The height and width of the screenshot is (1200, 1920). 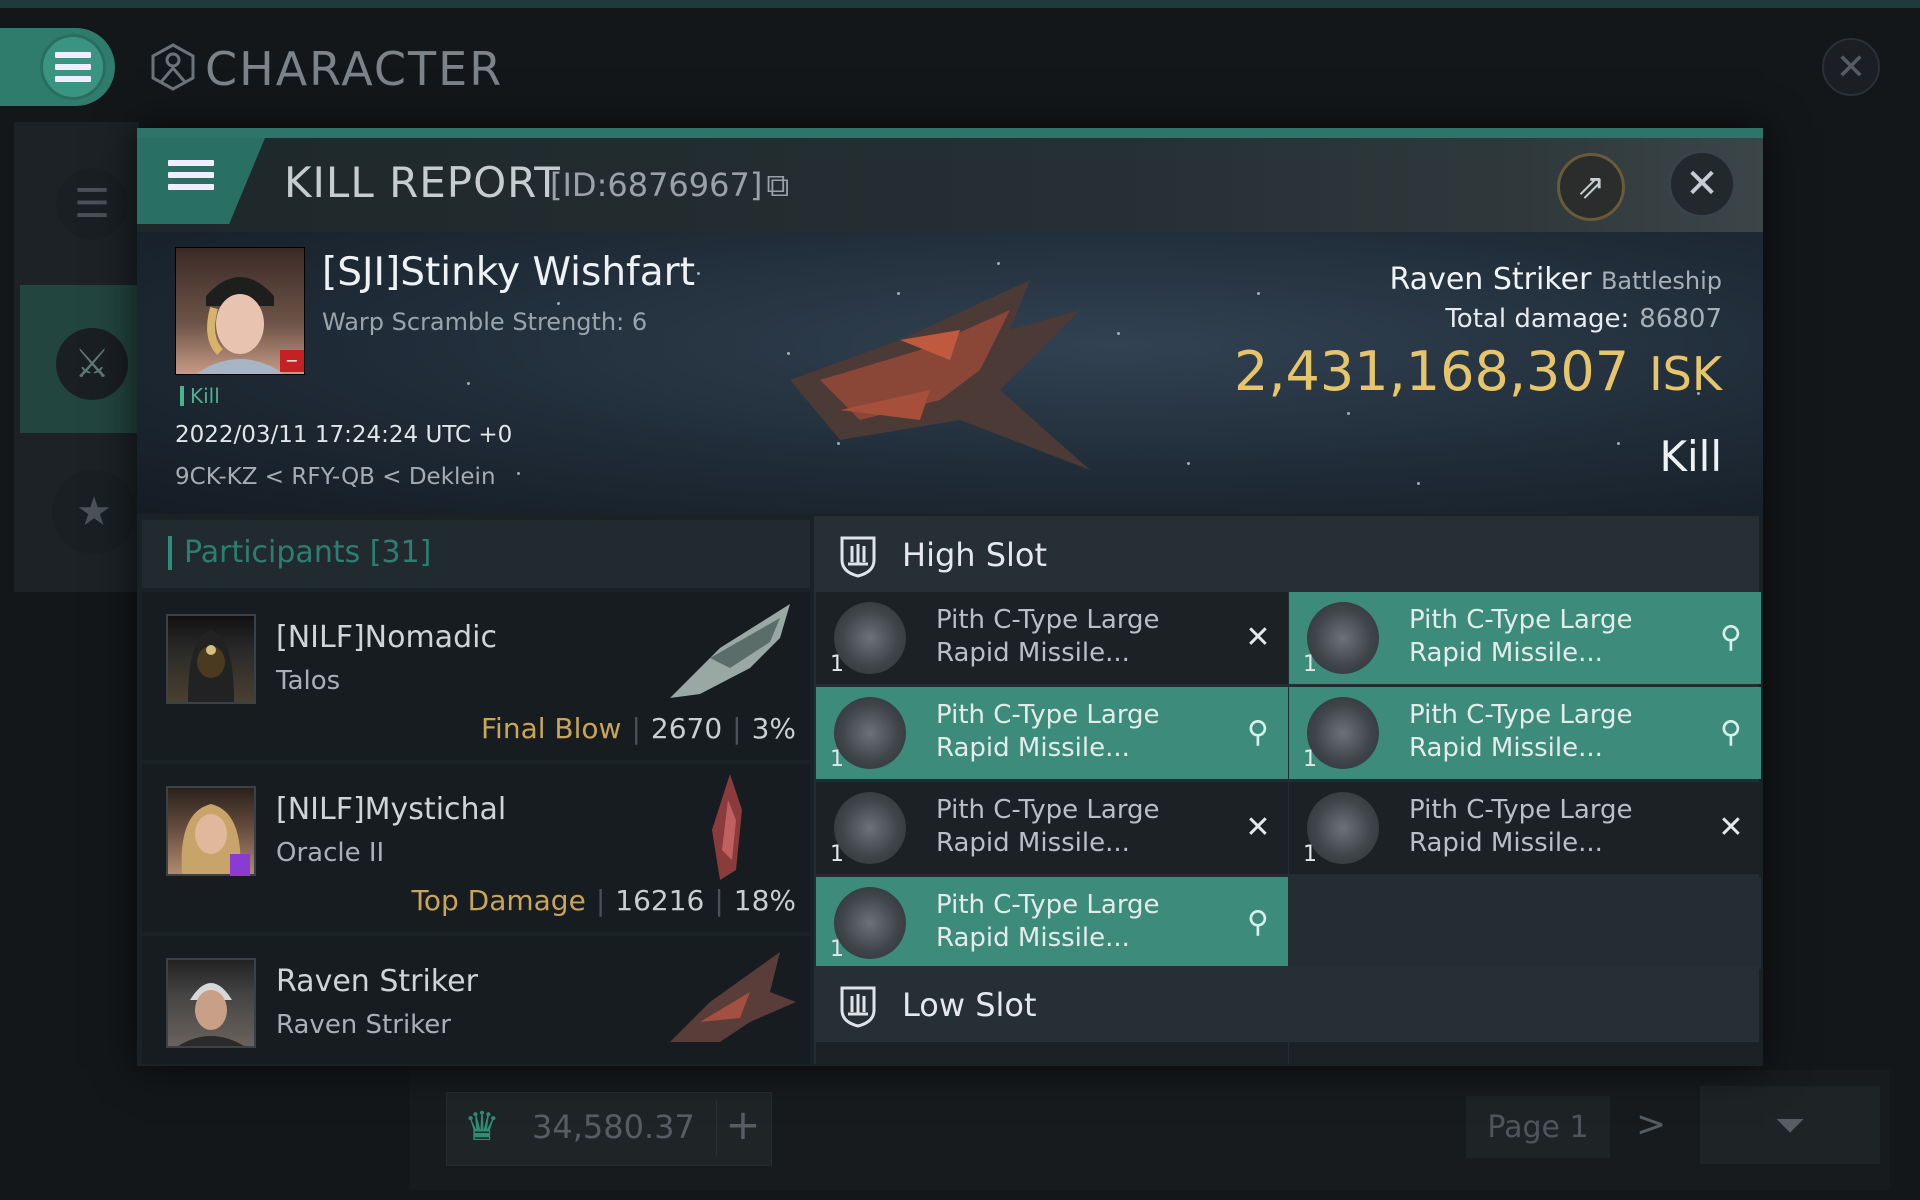 What do you see at coordinates (92, 204) in the screenshot?
I see `list-icon: ☰` at bounding box center [92, 204].